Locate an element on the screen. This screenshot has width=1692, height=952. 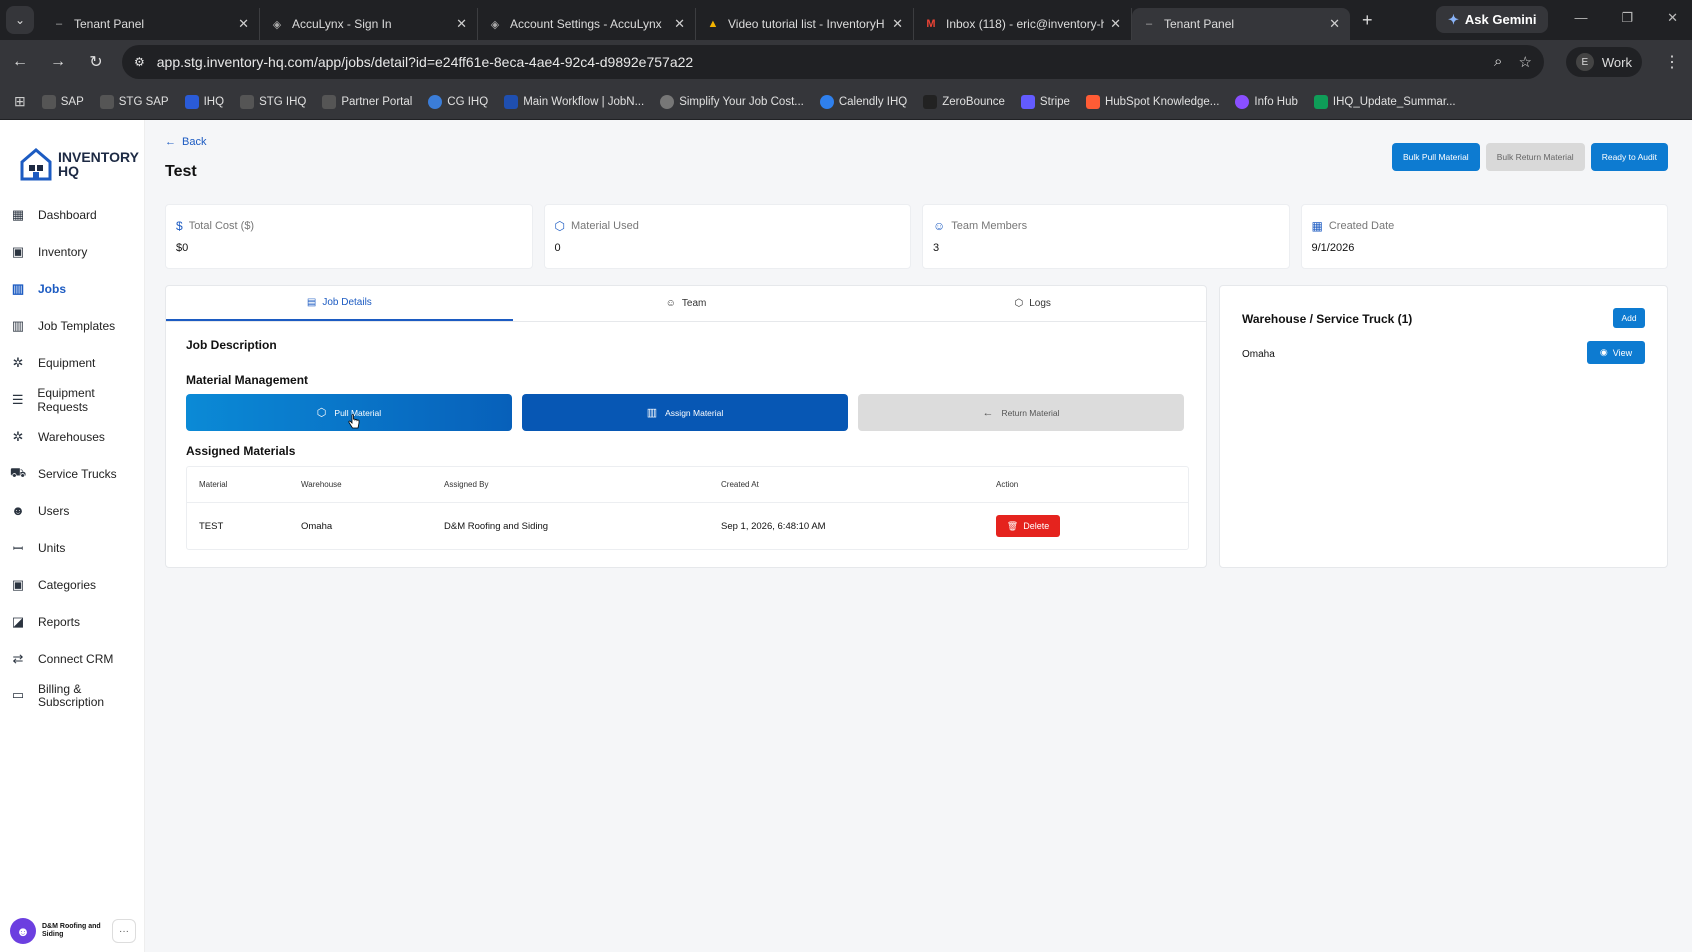
logo: INVENTORY HQ is located at coordinates (72, 155).